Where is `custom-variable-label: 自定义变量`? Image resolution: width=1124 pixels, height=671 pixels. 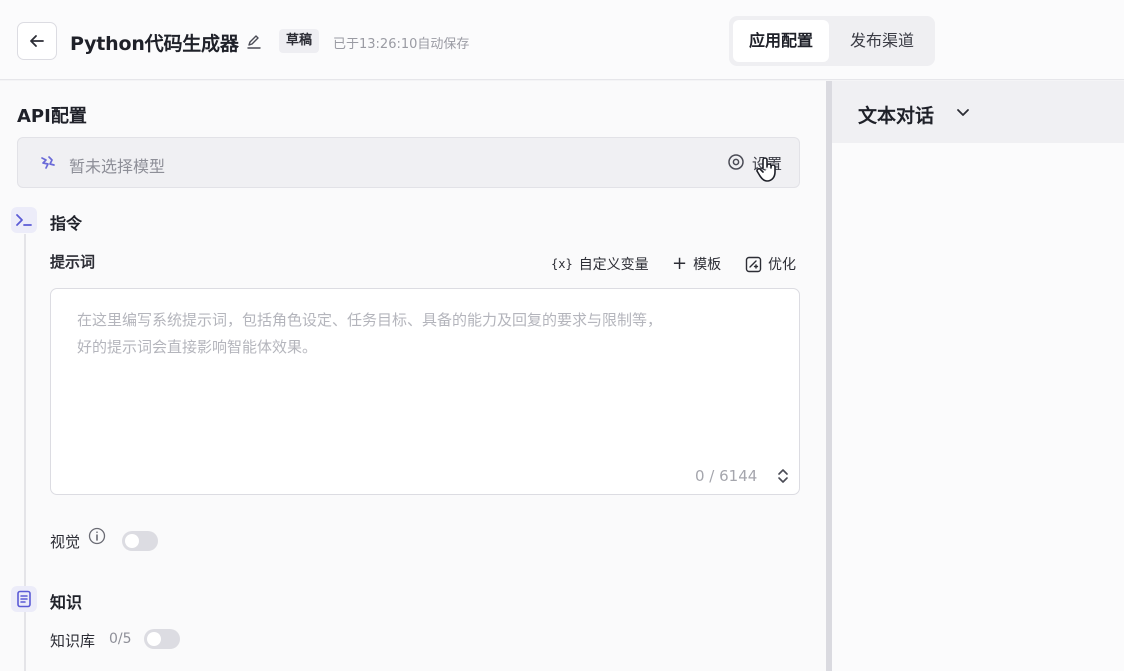 custom-variable-label: 自定义变量 is located at coordinates (613, 265).